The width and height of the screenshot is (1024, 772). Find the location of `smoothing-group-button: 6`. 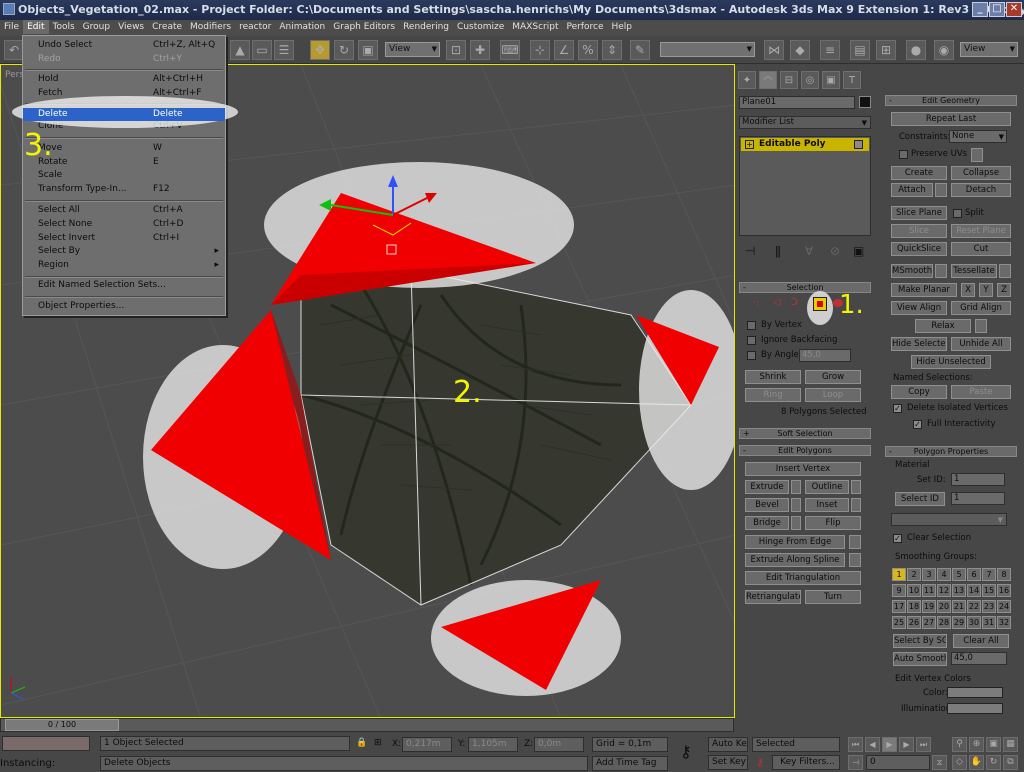

smoothing-group-button: 6 is located at coordinates (974, 574).